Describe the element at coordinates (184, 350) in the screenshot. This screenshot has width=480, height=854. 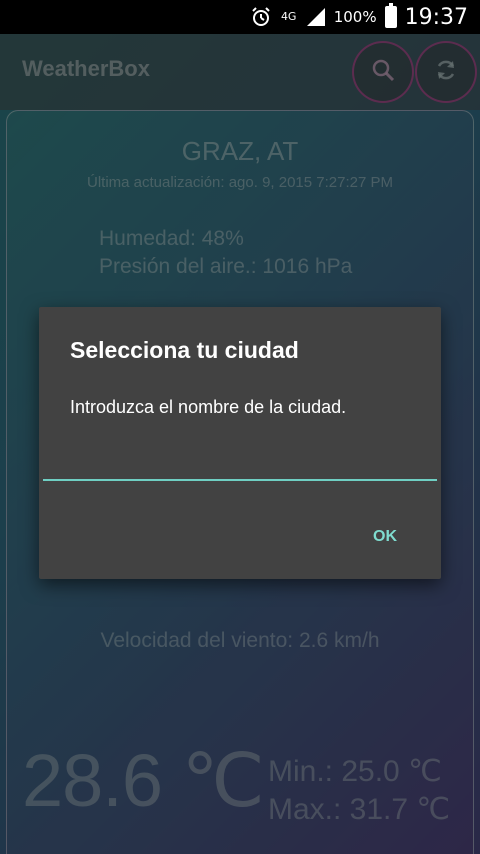
I see `dialog-title: Selecciona tu ciudad` at that location.